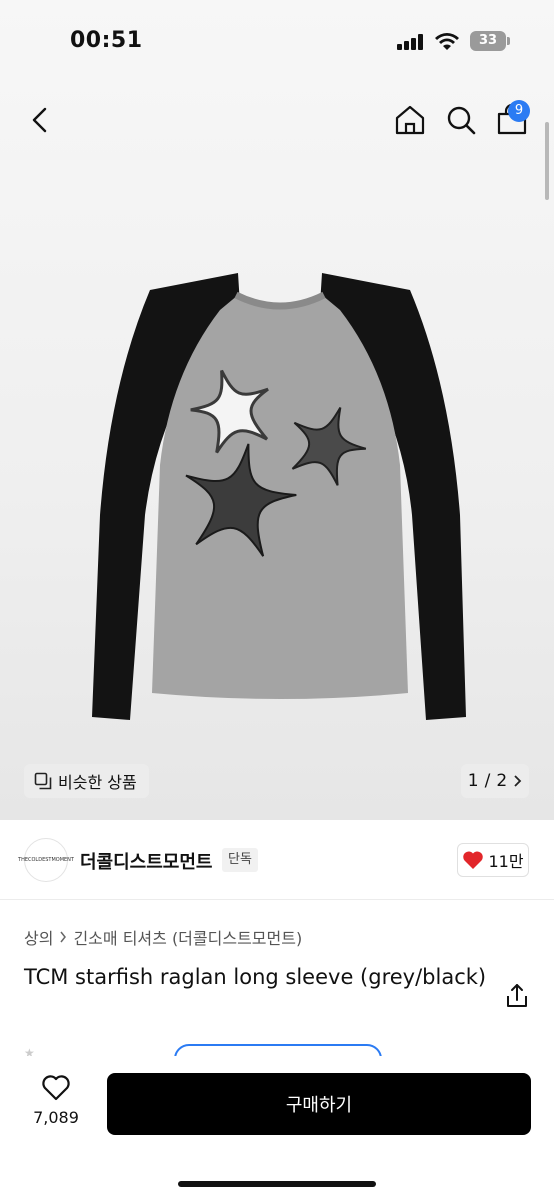 The height and width of the screenshot is (1200, 554). Describe the element at coordinates (517, 996) in the screenshot. I see `share-icon` at that location.